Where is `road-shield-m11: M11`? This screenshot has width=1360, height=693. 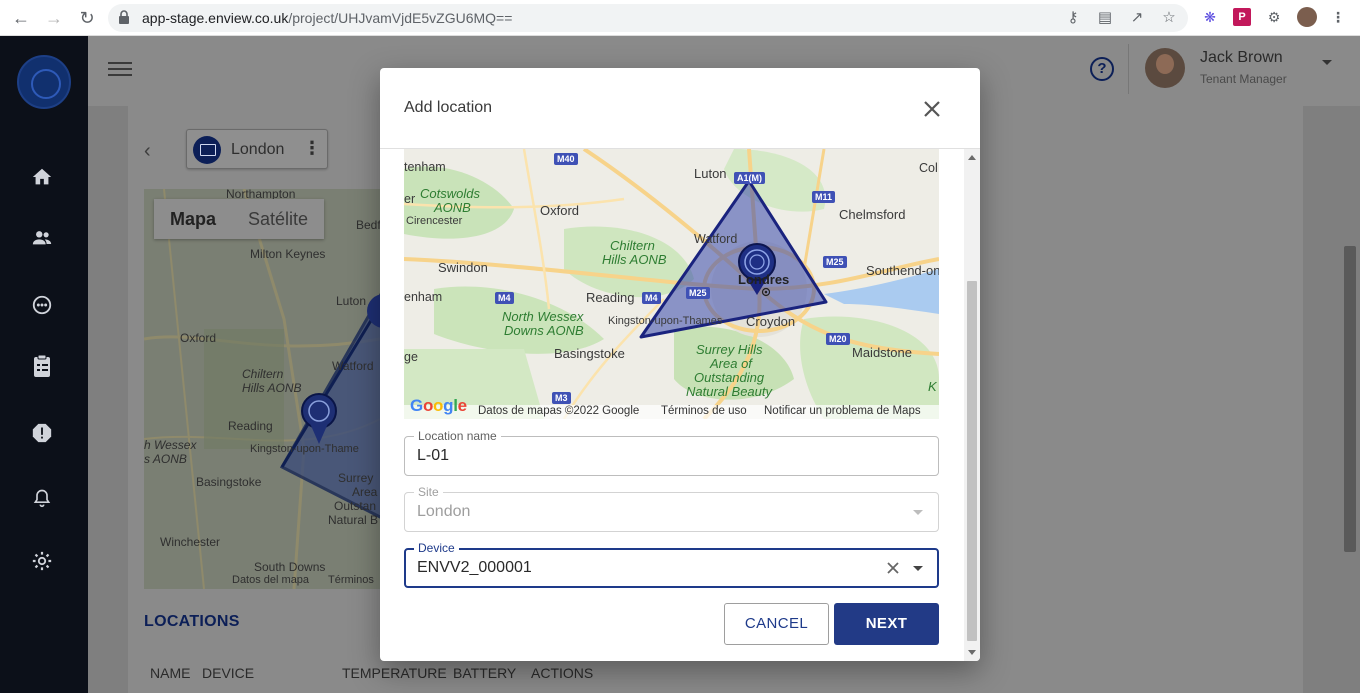 road-shield-m11: M11 is located at coordinates (824, 197).